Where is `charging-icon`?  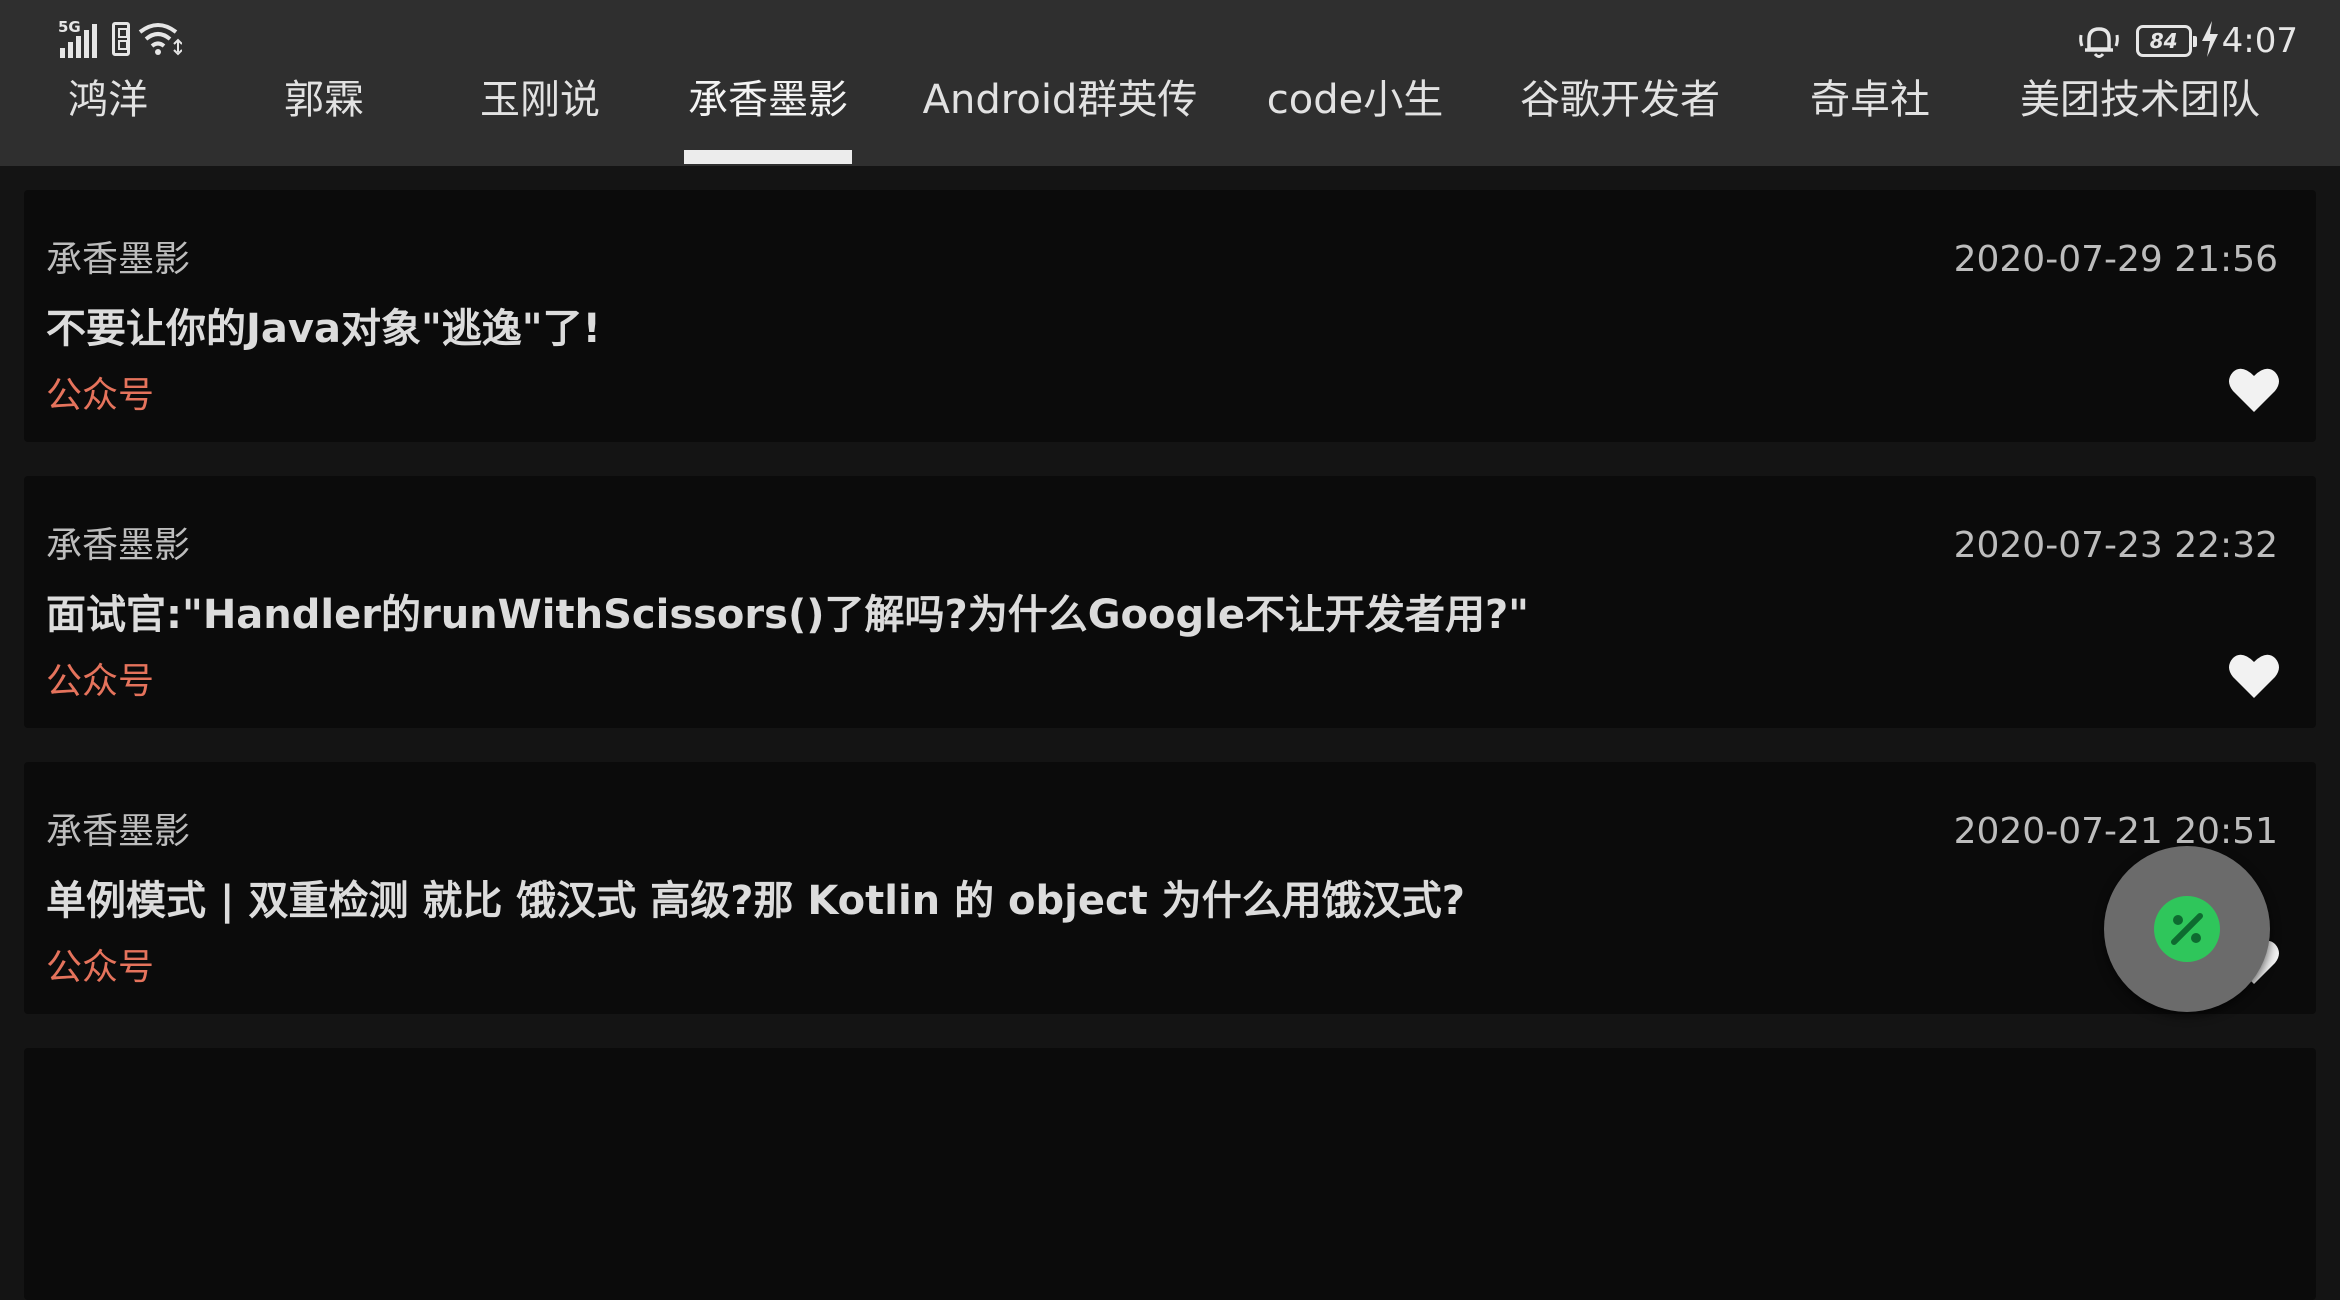
charging-icon is located at coordinates (2210, 41).